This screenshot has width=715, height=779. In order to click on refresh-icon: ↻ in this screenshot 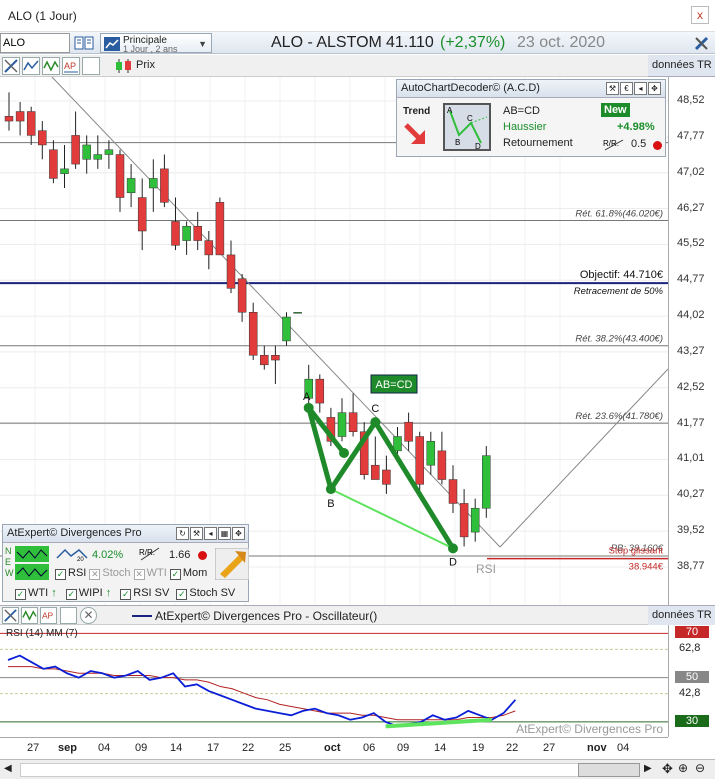, I will do `click(182, 533)`.